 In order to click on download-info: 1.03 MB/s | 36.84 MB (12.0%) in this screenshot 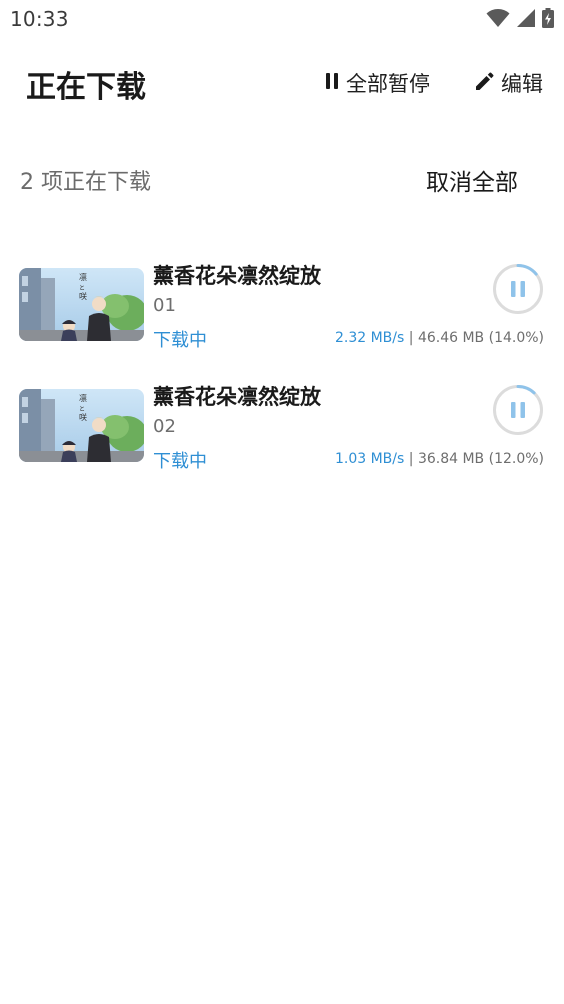, I will do `click(439, 459)`.